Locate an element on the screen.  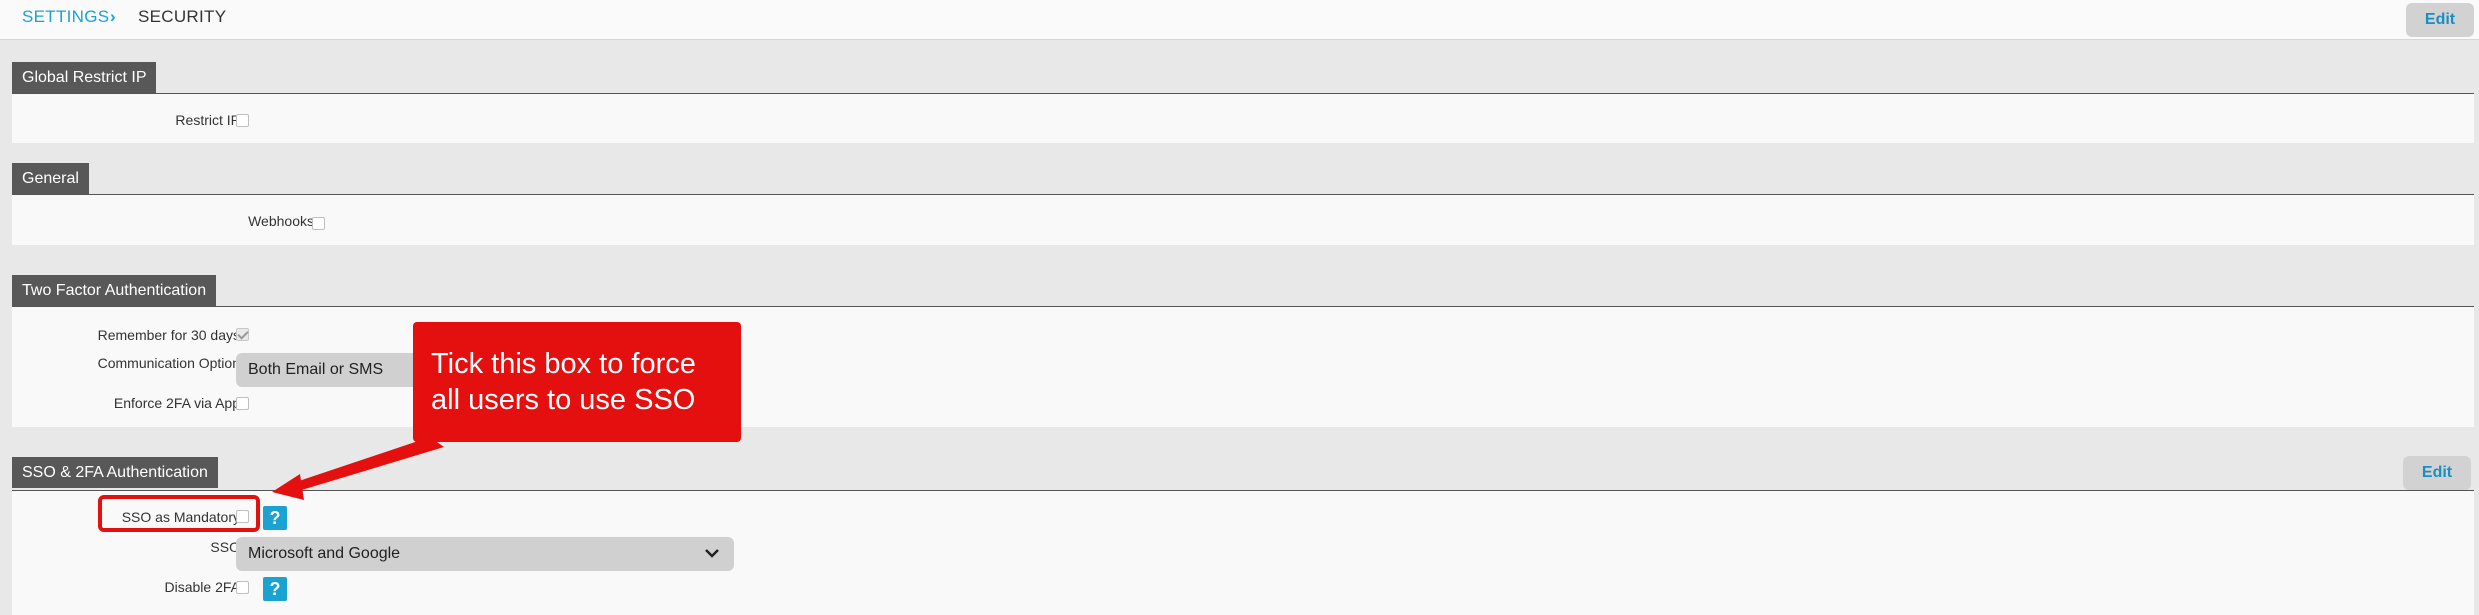
section-title-two-factor: Two Factor Authentication is located at coordinates (114, 290).